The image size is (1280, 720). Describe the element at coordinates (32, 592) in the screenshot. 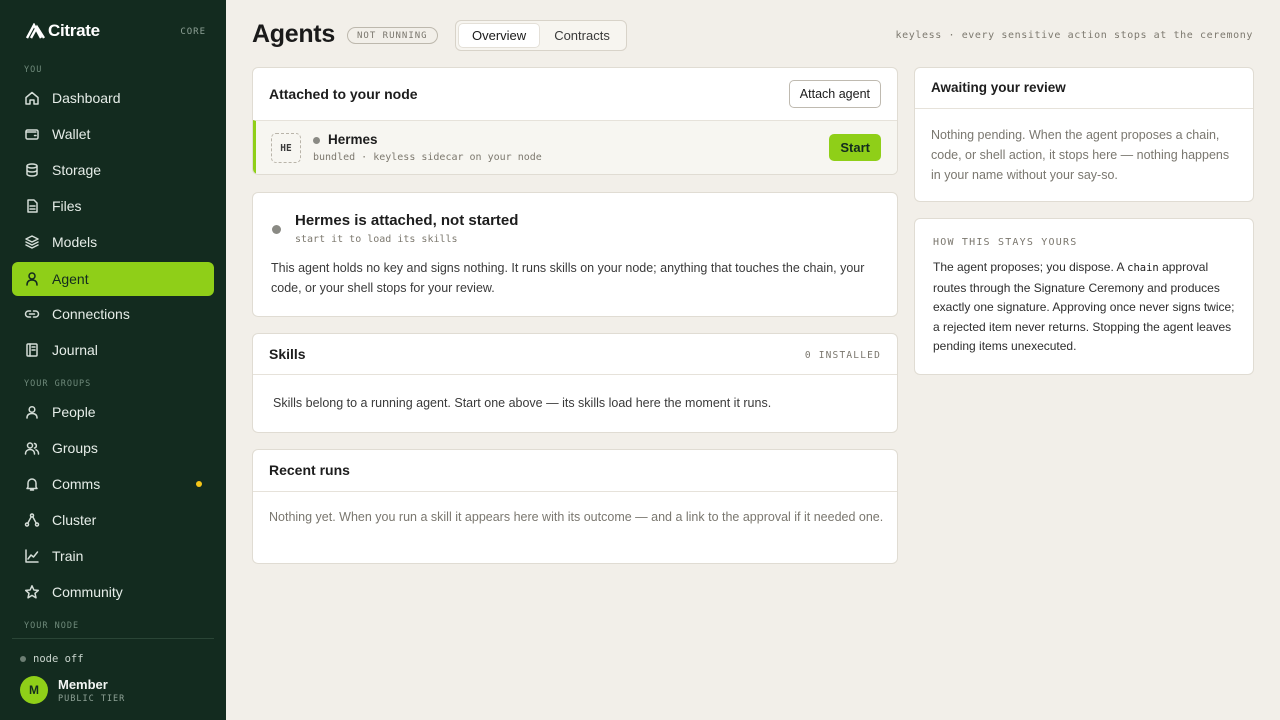

I see `star-icon` at that location.